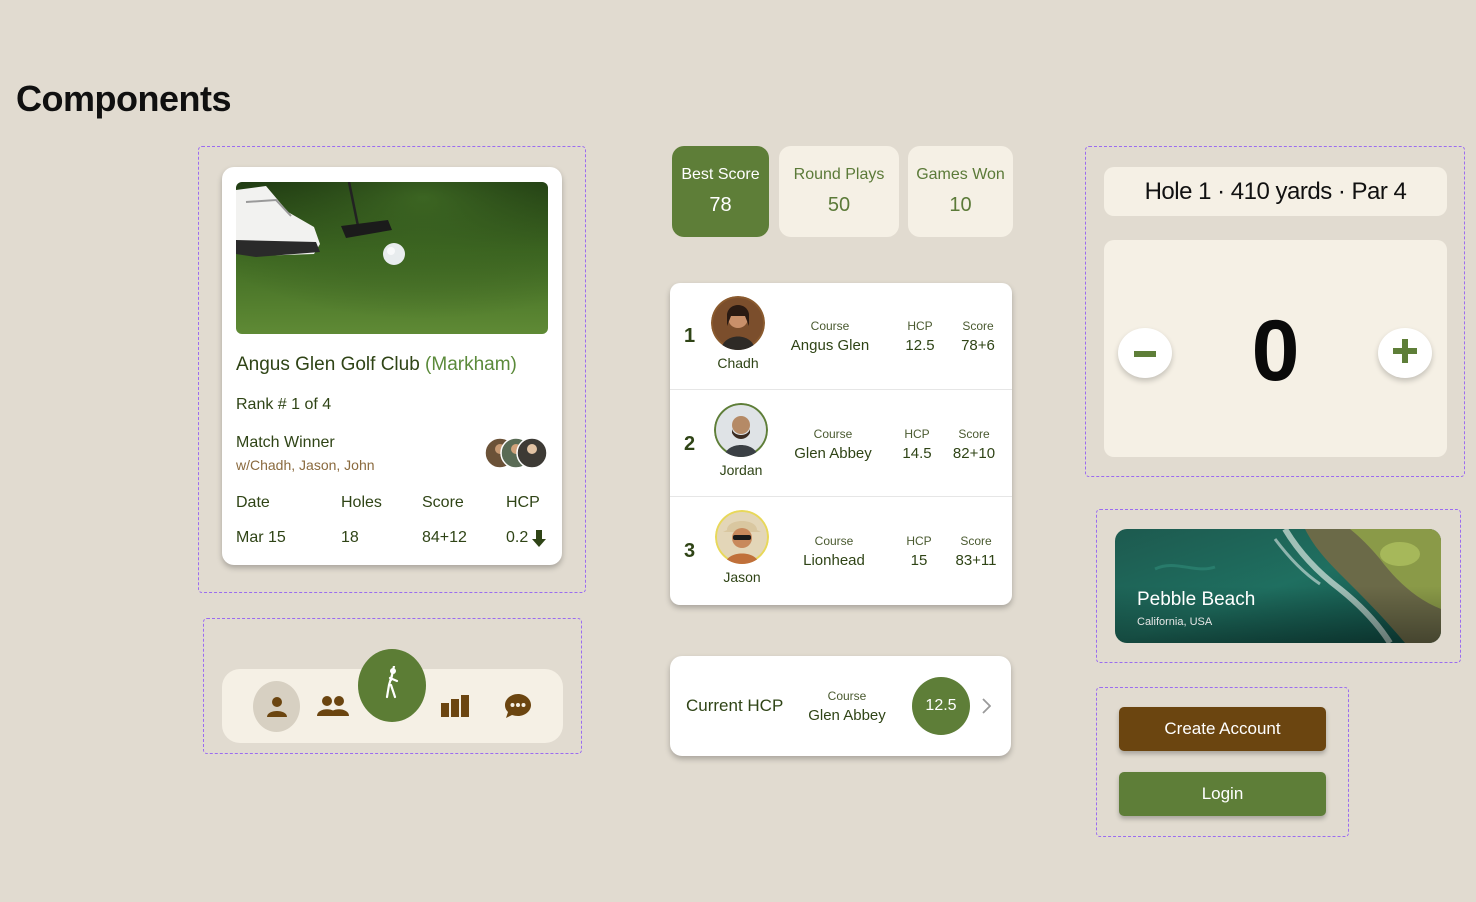 The image size is (1476, 902). Describe the element at coordinates (333, 706) in the screenshot. I see `group-icon` at that location.